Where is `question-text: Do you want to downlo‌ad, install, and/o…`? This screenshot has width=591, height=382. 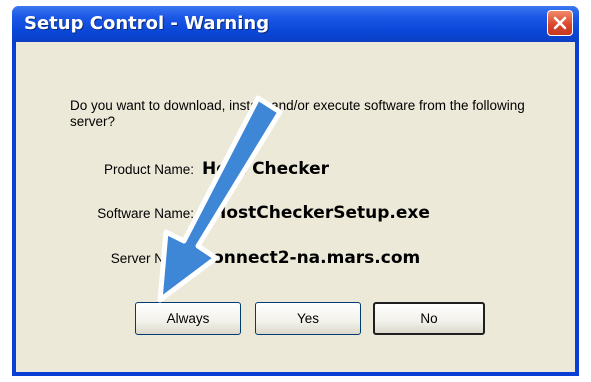 question-text: Do you want to downlo‌ad, install, and/o… is located at coordinates (297, 113).